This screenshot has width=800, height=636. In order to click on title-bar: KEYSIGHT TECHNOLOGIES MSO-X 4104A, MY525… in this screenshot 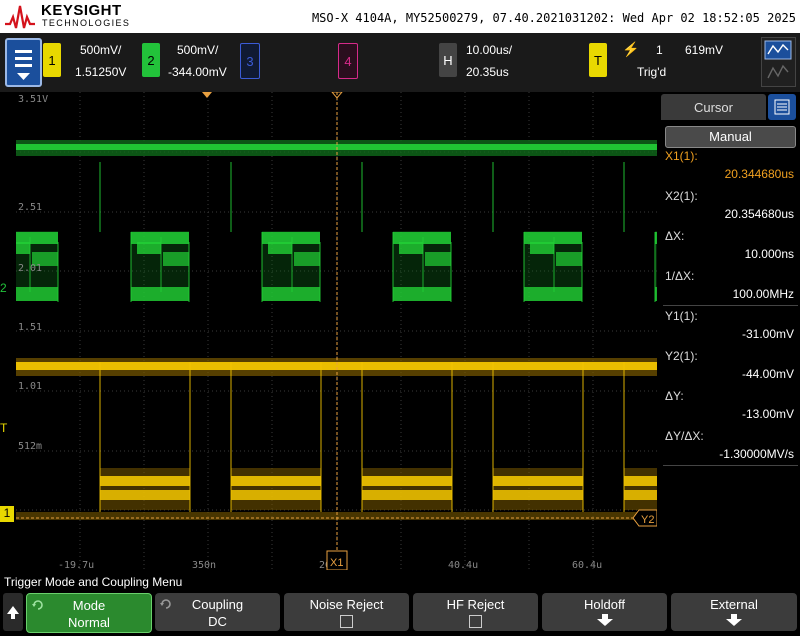, I will do `click(400, 16)`.